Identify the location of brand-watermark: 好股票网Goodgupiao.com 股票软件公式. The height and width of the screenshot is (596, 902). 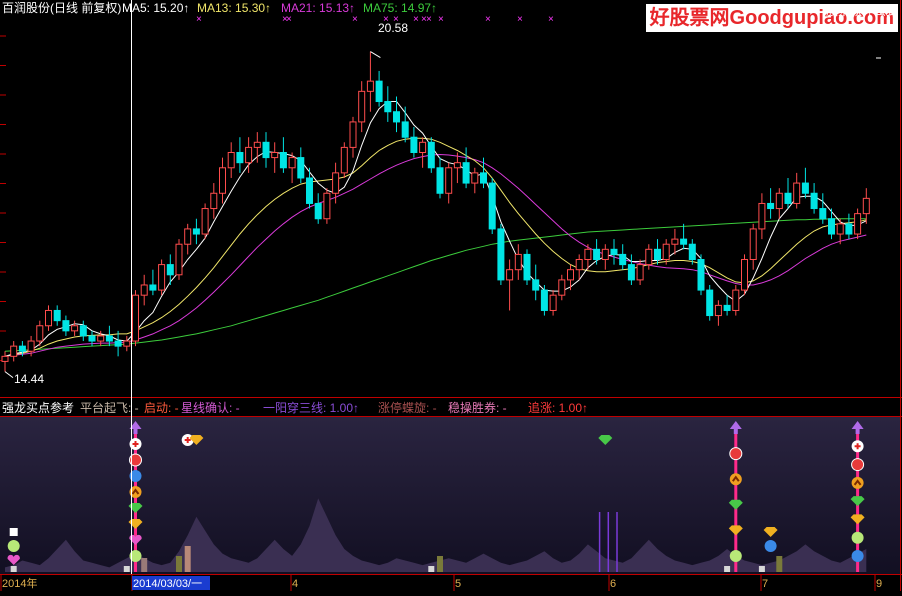
(771, 18).